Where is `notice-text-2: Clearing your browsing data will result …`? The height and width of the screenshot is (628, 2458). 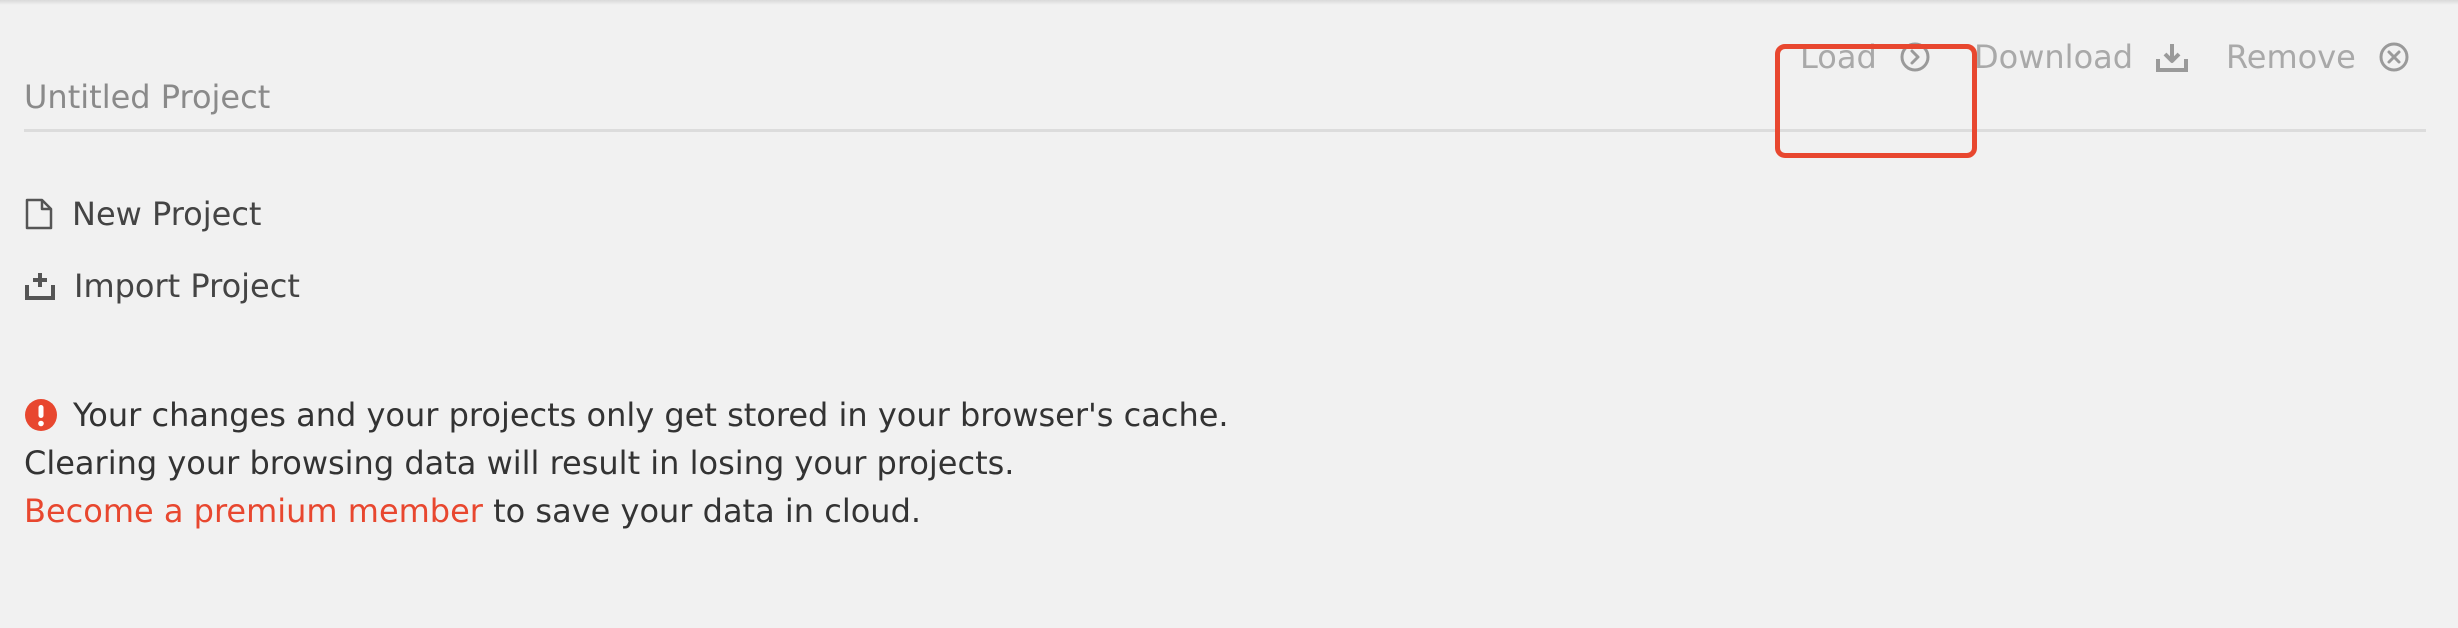 notice-text-2: Clearing your browsing data will result … is located at coordinates (519, 463).